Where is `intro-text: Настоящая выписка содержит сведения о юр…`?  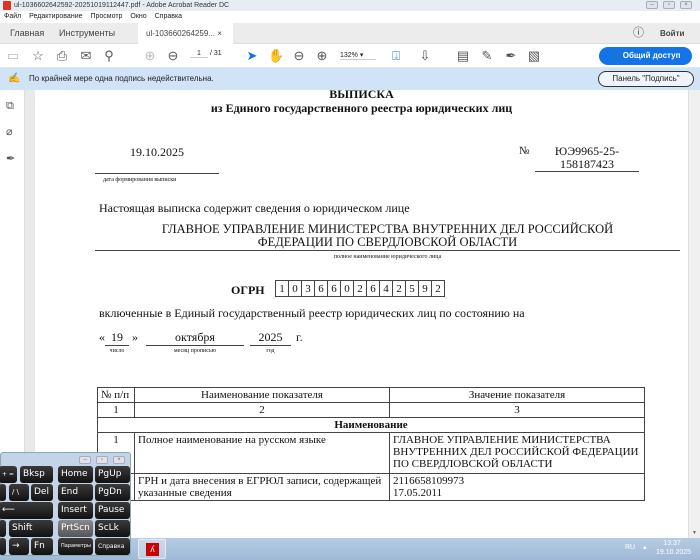
intro-text: Настоящая выписка содержит сведения о юр… is located at coordinates (254, 208).